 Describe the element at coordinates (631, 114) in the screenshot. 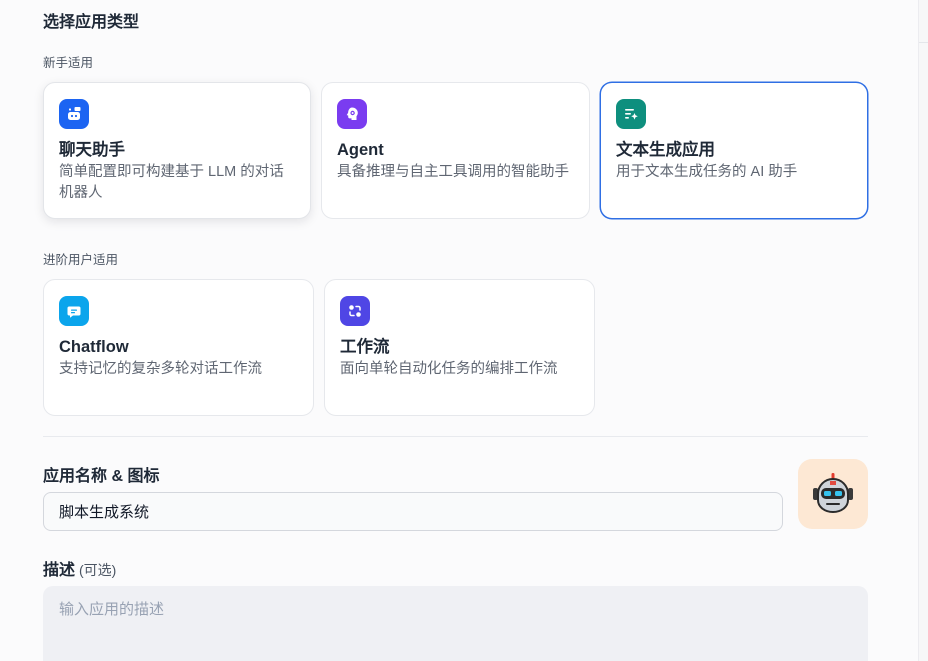

I see `text-generator-icon` at that location.